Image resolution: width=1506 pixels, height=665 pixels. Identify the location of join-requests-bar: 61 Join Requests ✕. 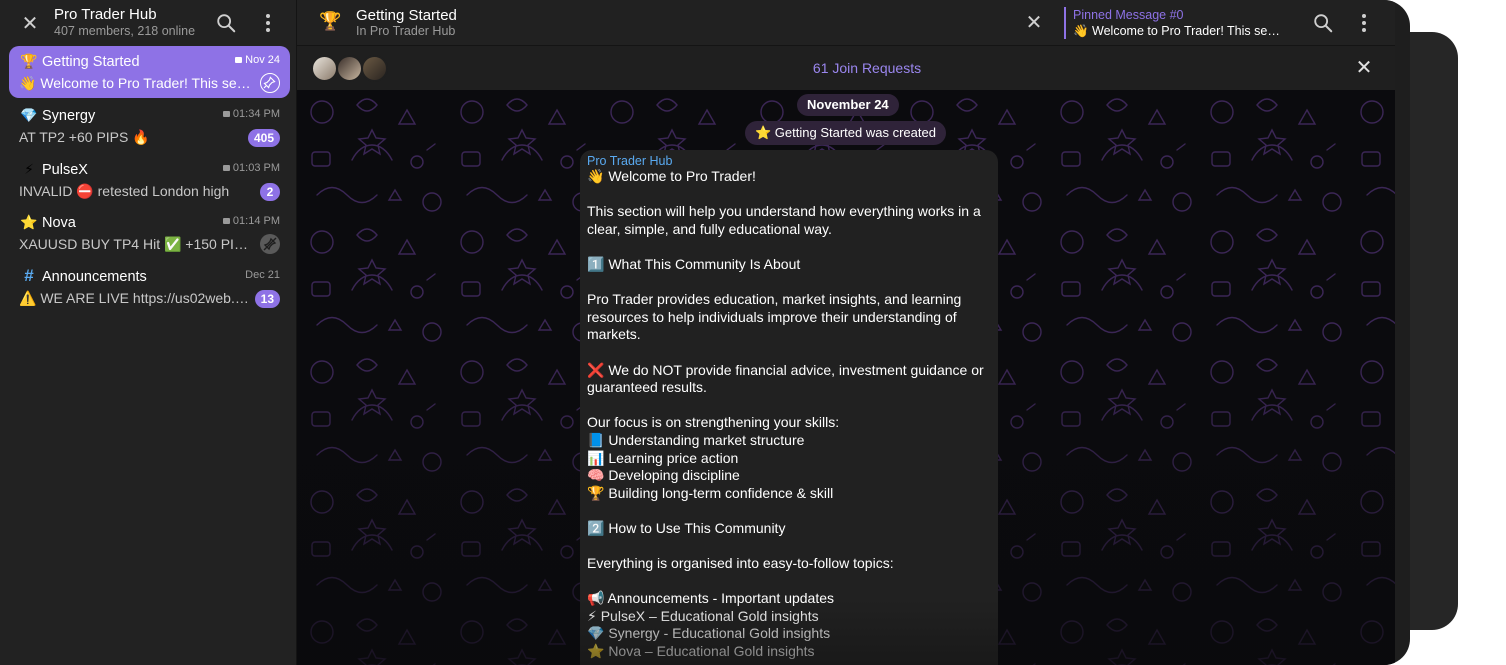
(846, 68).